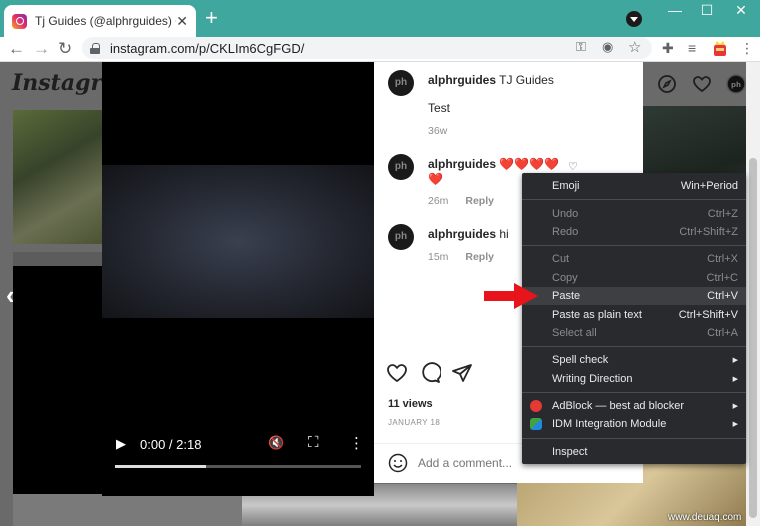 The width and height of the screenshot is (760, 526). I want to click on svg-text: ph, so click(736, 85).